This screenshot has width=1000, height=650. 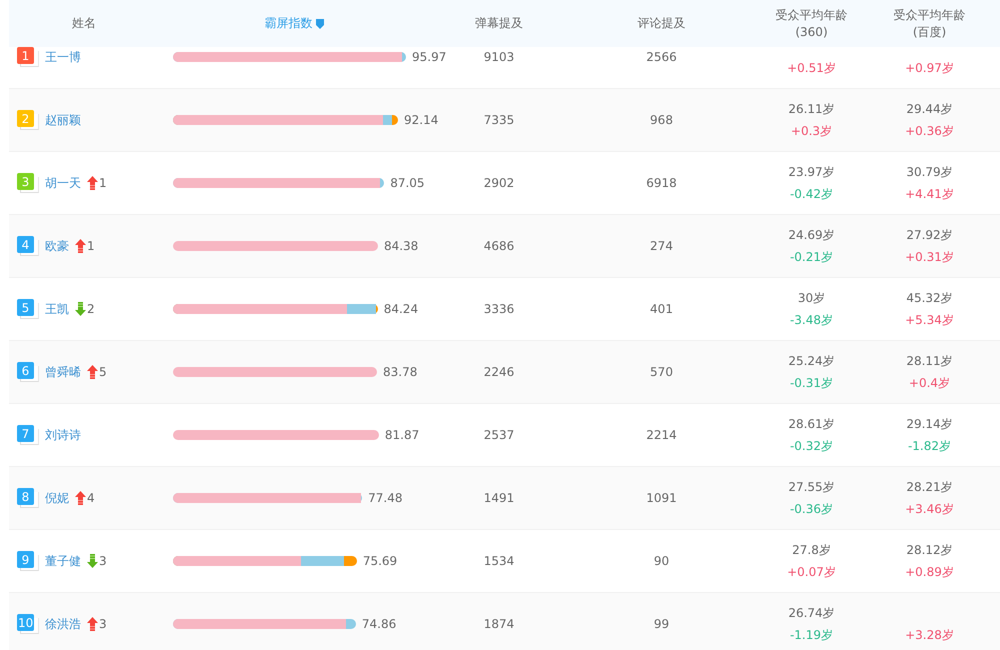 What do you see at coordinates (57, 309) in the screenshot?
I see `name-link: 王凯` at bounding box center [57, 309].